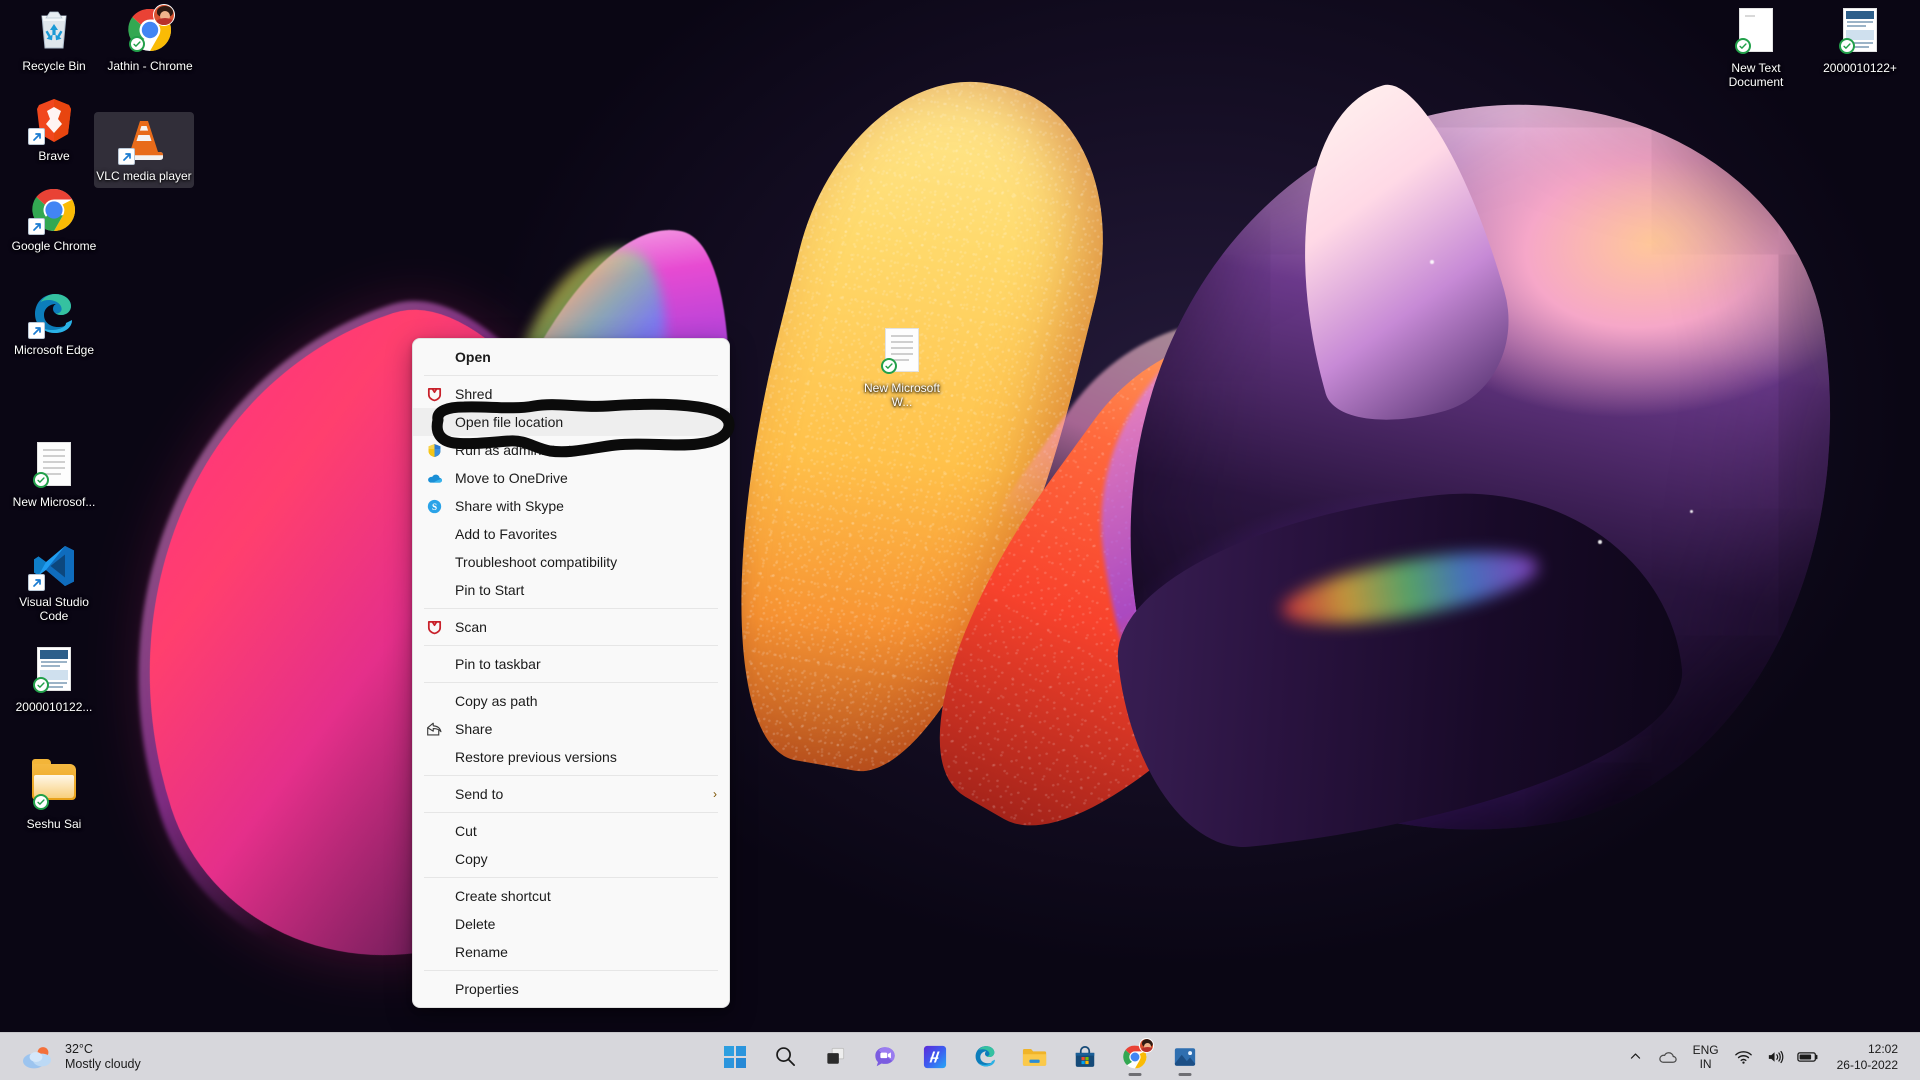  What do you see at coordinates (143, 140) in the screenshot?
I see `vlc-icon` at bounding box center [143, 140].